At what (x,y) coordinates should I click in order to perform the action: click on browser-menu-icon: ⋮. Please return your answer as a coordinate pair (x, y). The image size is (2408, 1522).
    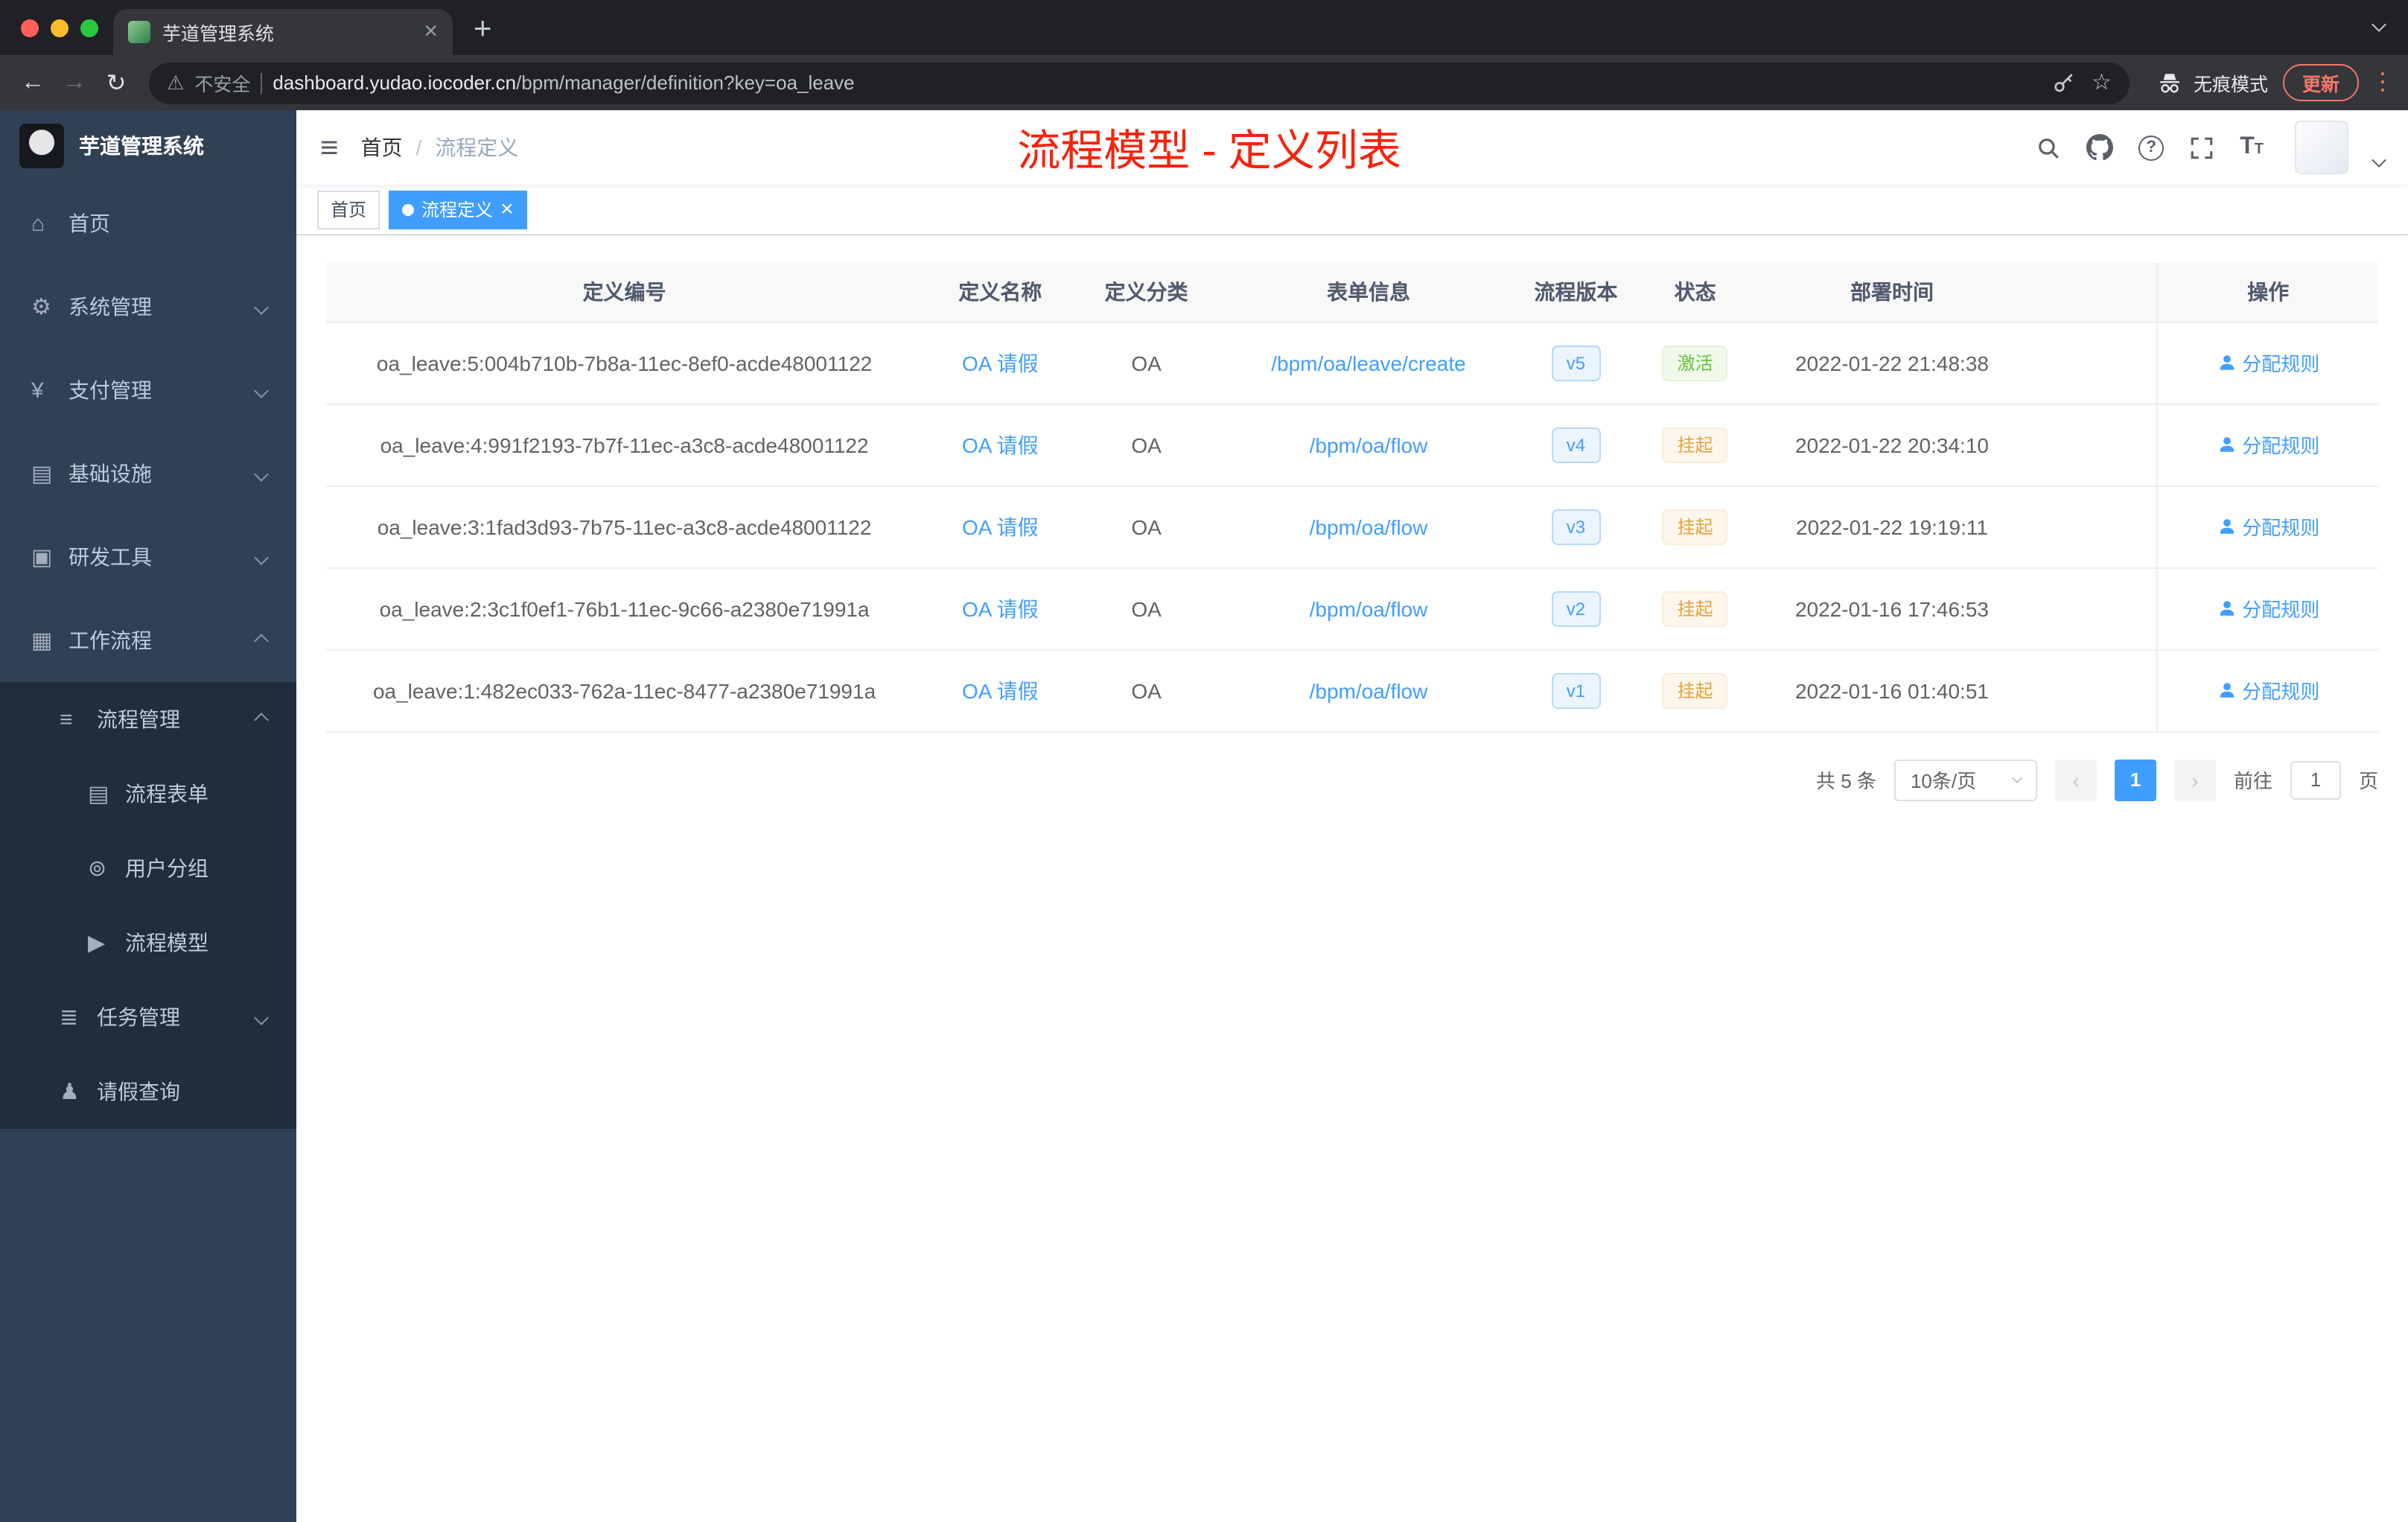
    Looking at the image, I should click on (2382, 82).